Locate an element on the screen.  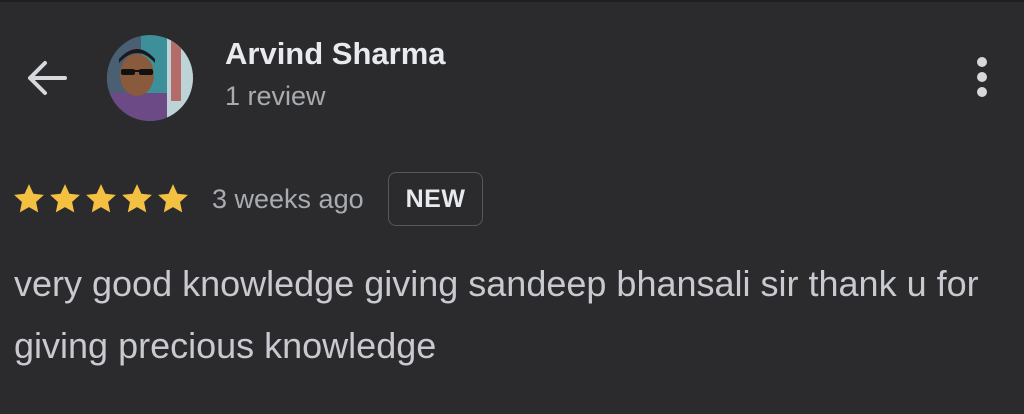
rating-row: 3 weeks ago NEW is located at coordinates (248, 199).